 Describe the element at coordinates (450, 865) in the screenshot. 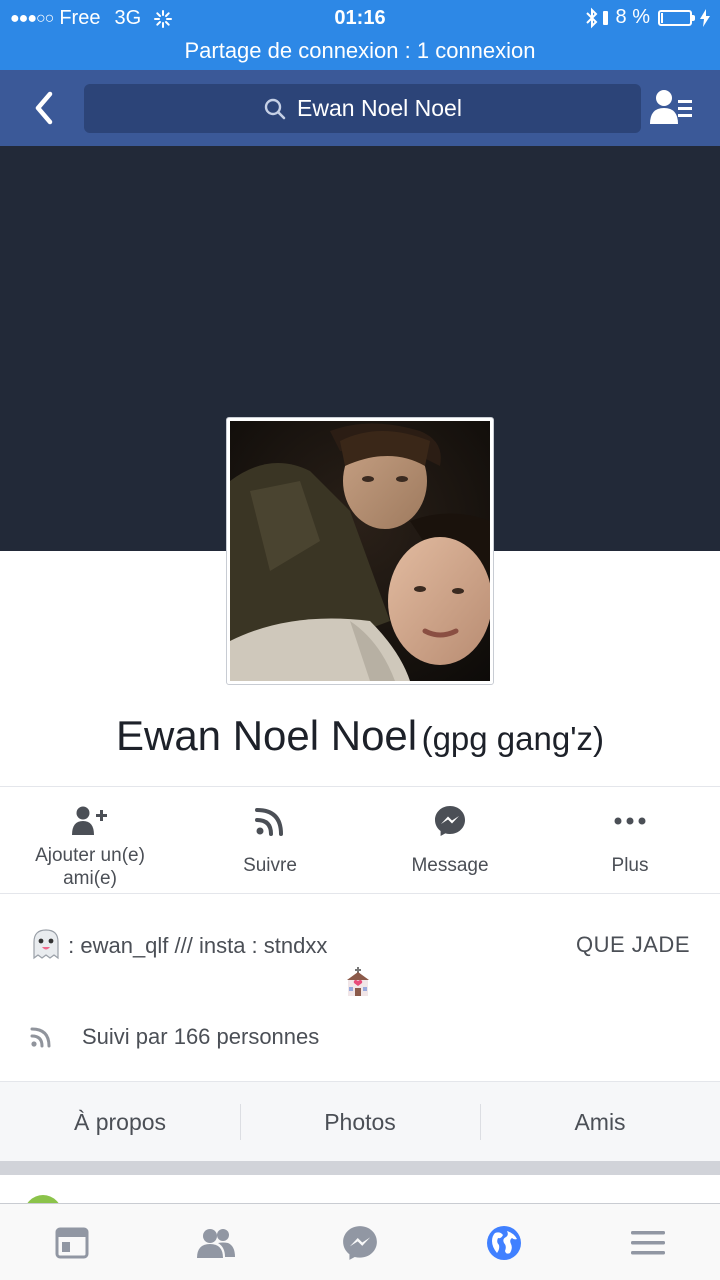

I see `message-label: Message` at that location.